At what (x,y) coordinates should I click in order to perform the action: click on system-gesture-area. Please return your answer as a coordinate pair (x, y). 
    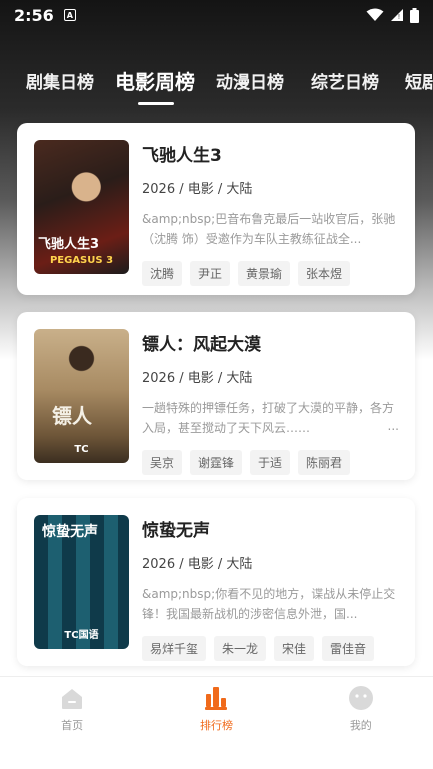
    Looking at the image, I should click on (216, 753).